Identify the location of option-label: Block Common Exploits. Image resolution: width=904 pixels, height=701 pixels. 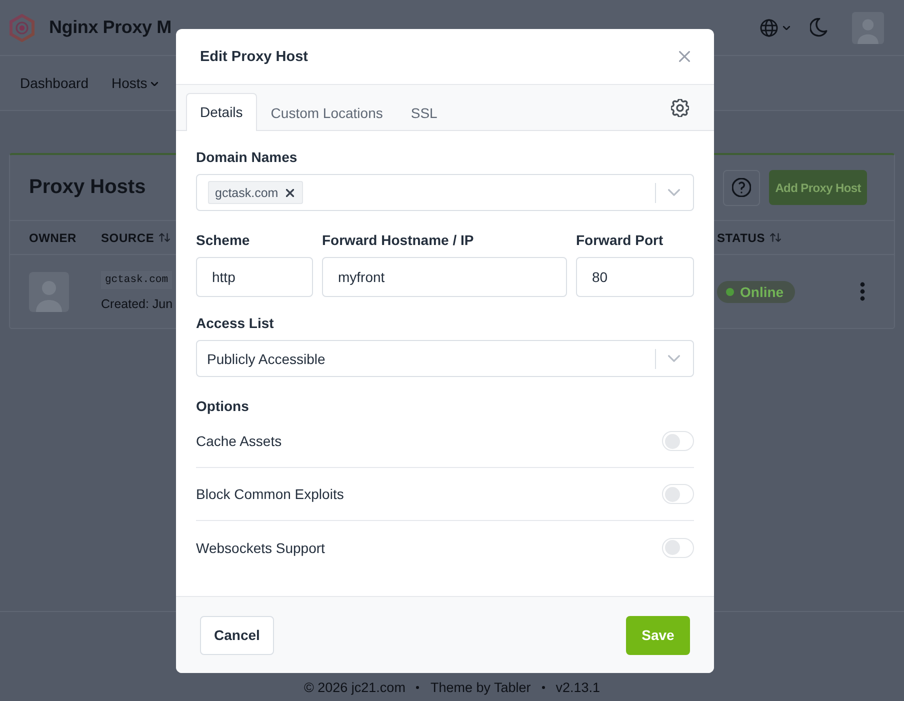
(270, 494).